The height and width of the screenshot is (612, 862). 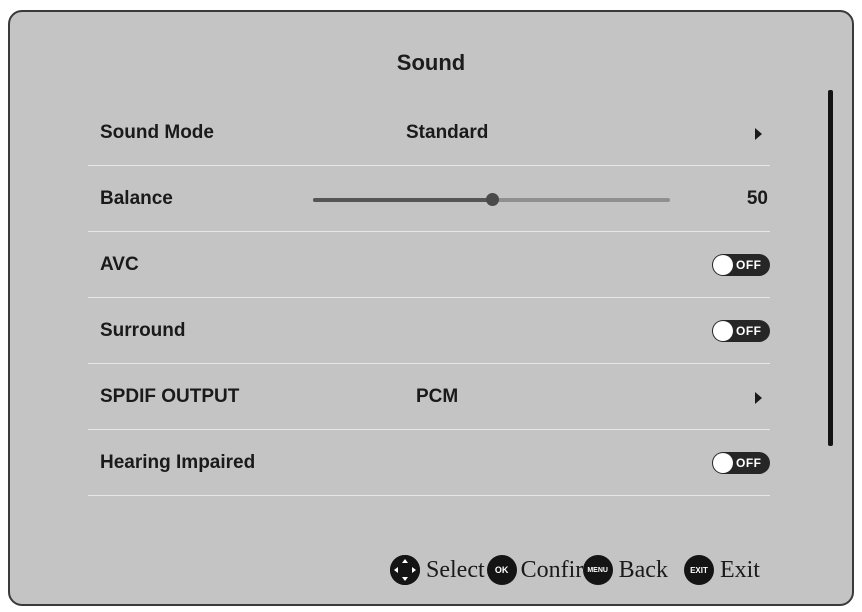 What do you see at coordinates (119, 264) in the screenshot?
I see `avc-label: AVC` at bounding box center [119, 264].